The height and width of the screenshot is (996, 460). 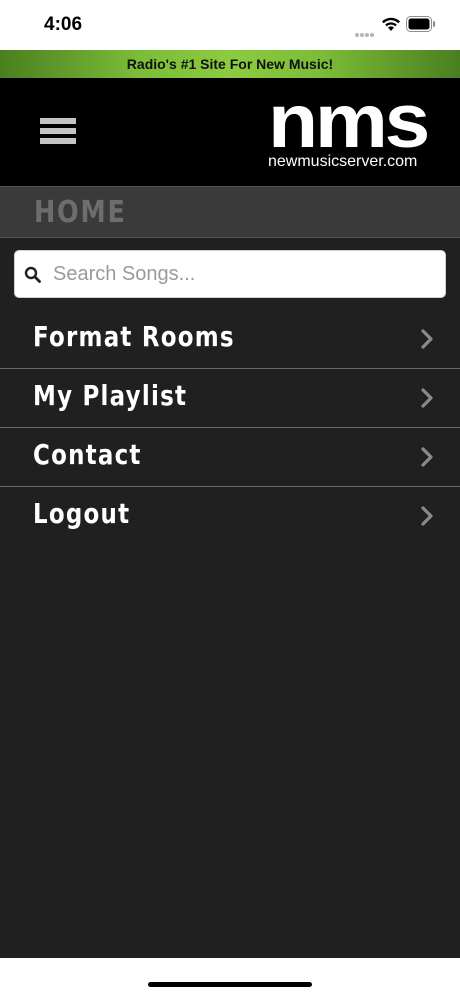 I want to click on page-title: HOME, so click(x=80, y=212).